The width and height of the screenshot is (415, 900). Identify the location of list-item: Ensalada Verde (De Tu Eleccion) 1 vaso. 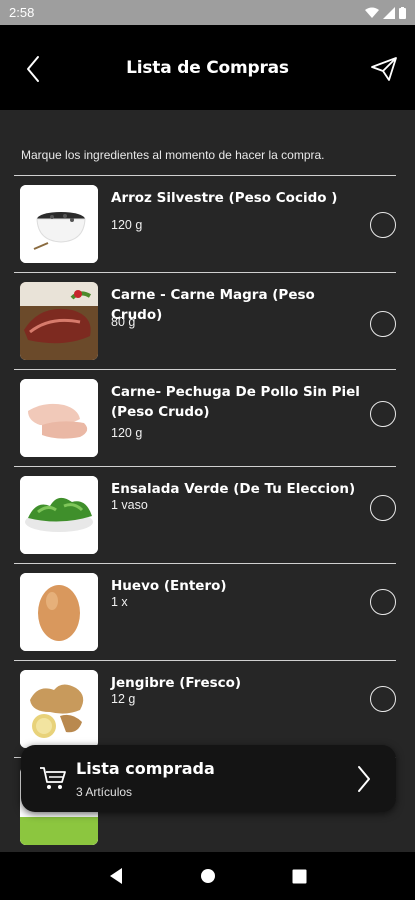
(205, 514).